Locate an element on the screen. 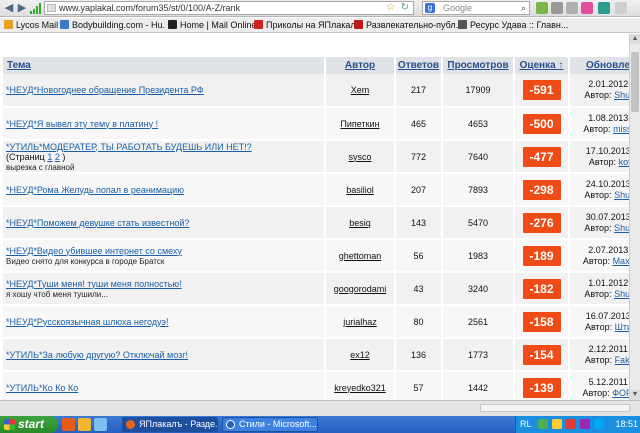  last-update-date: 2.01.2012 - is located at coordinates (608, 84).